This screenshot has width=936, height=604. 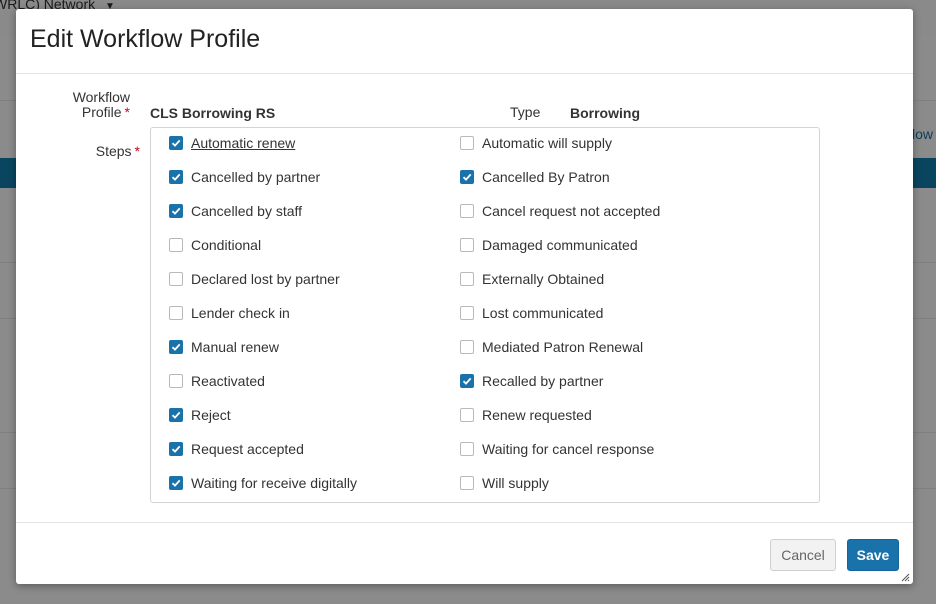 I want to click on steps-label-text: Steps, so click(x=113, y=151).